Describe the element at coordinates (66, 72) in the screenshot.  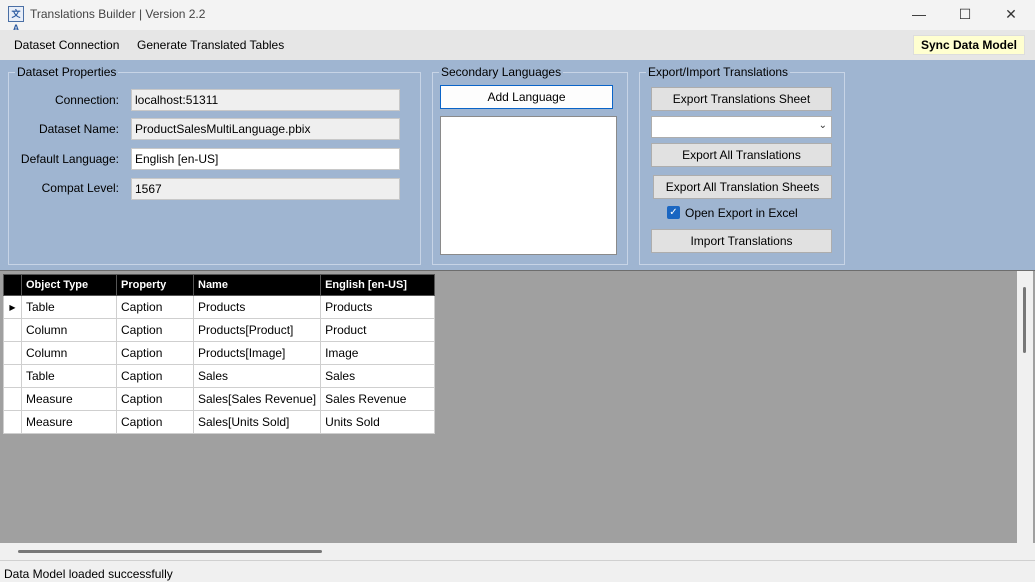
I see `dataset-properties-title: Dataset Properties` at that location.